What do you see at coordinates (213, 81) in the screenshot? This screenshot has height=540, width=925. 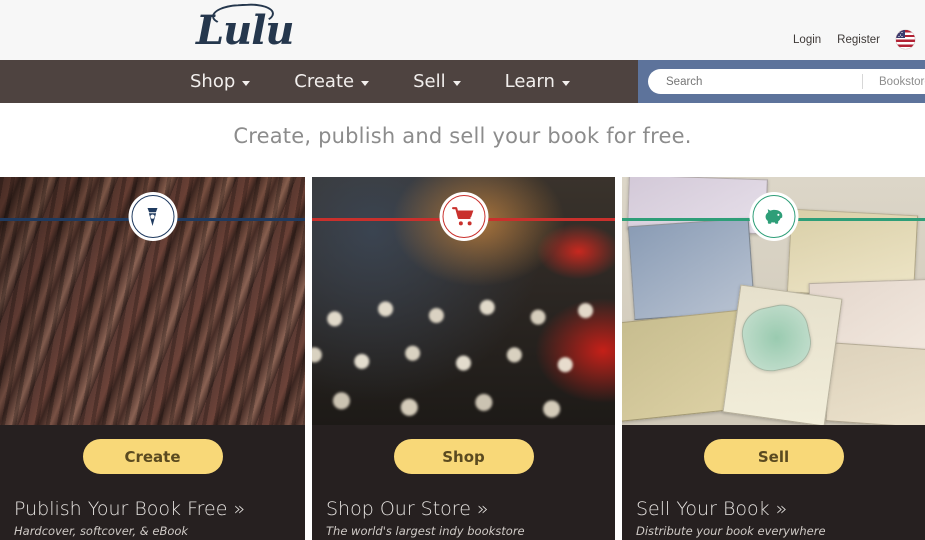 I see `nav-item-shop-label: Shop` at bounding box center [213, 81].